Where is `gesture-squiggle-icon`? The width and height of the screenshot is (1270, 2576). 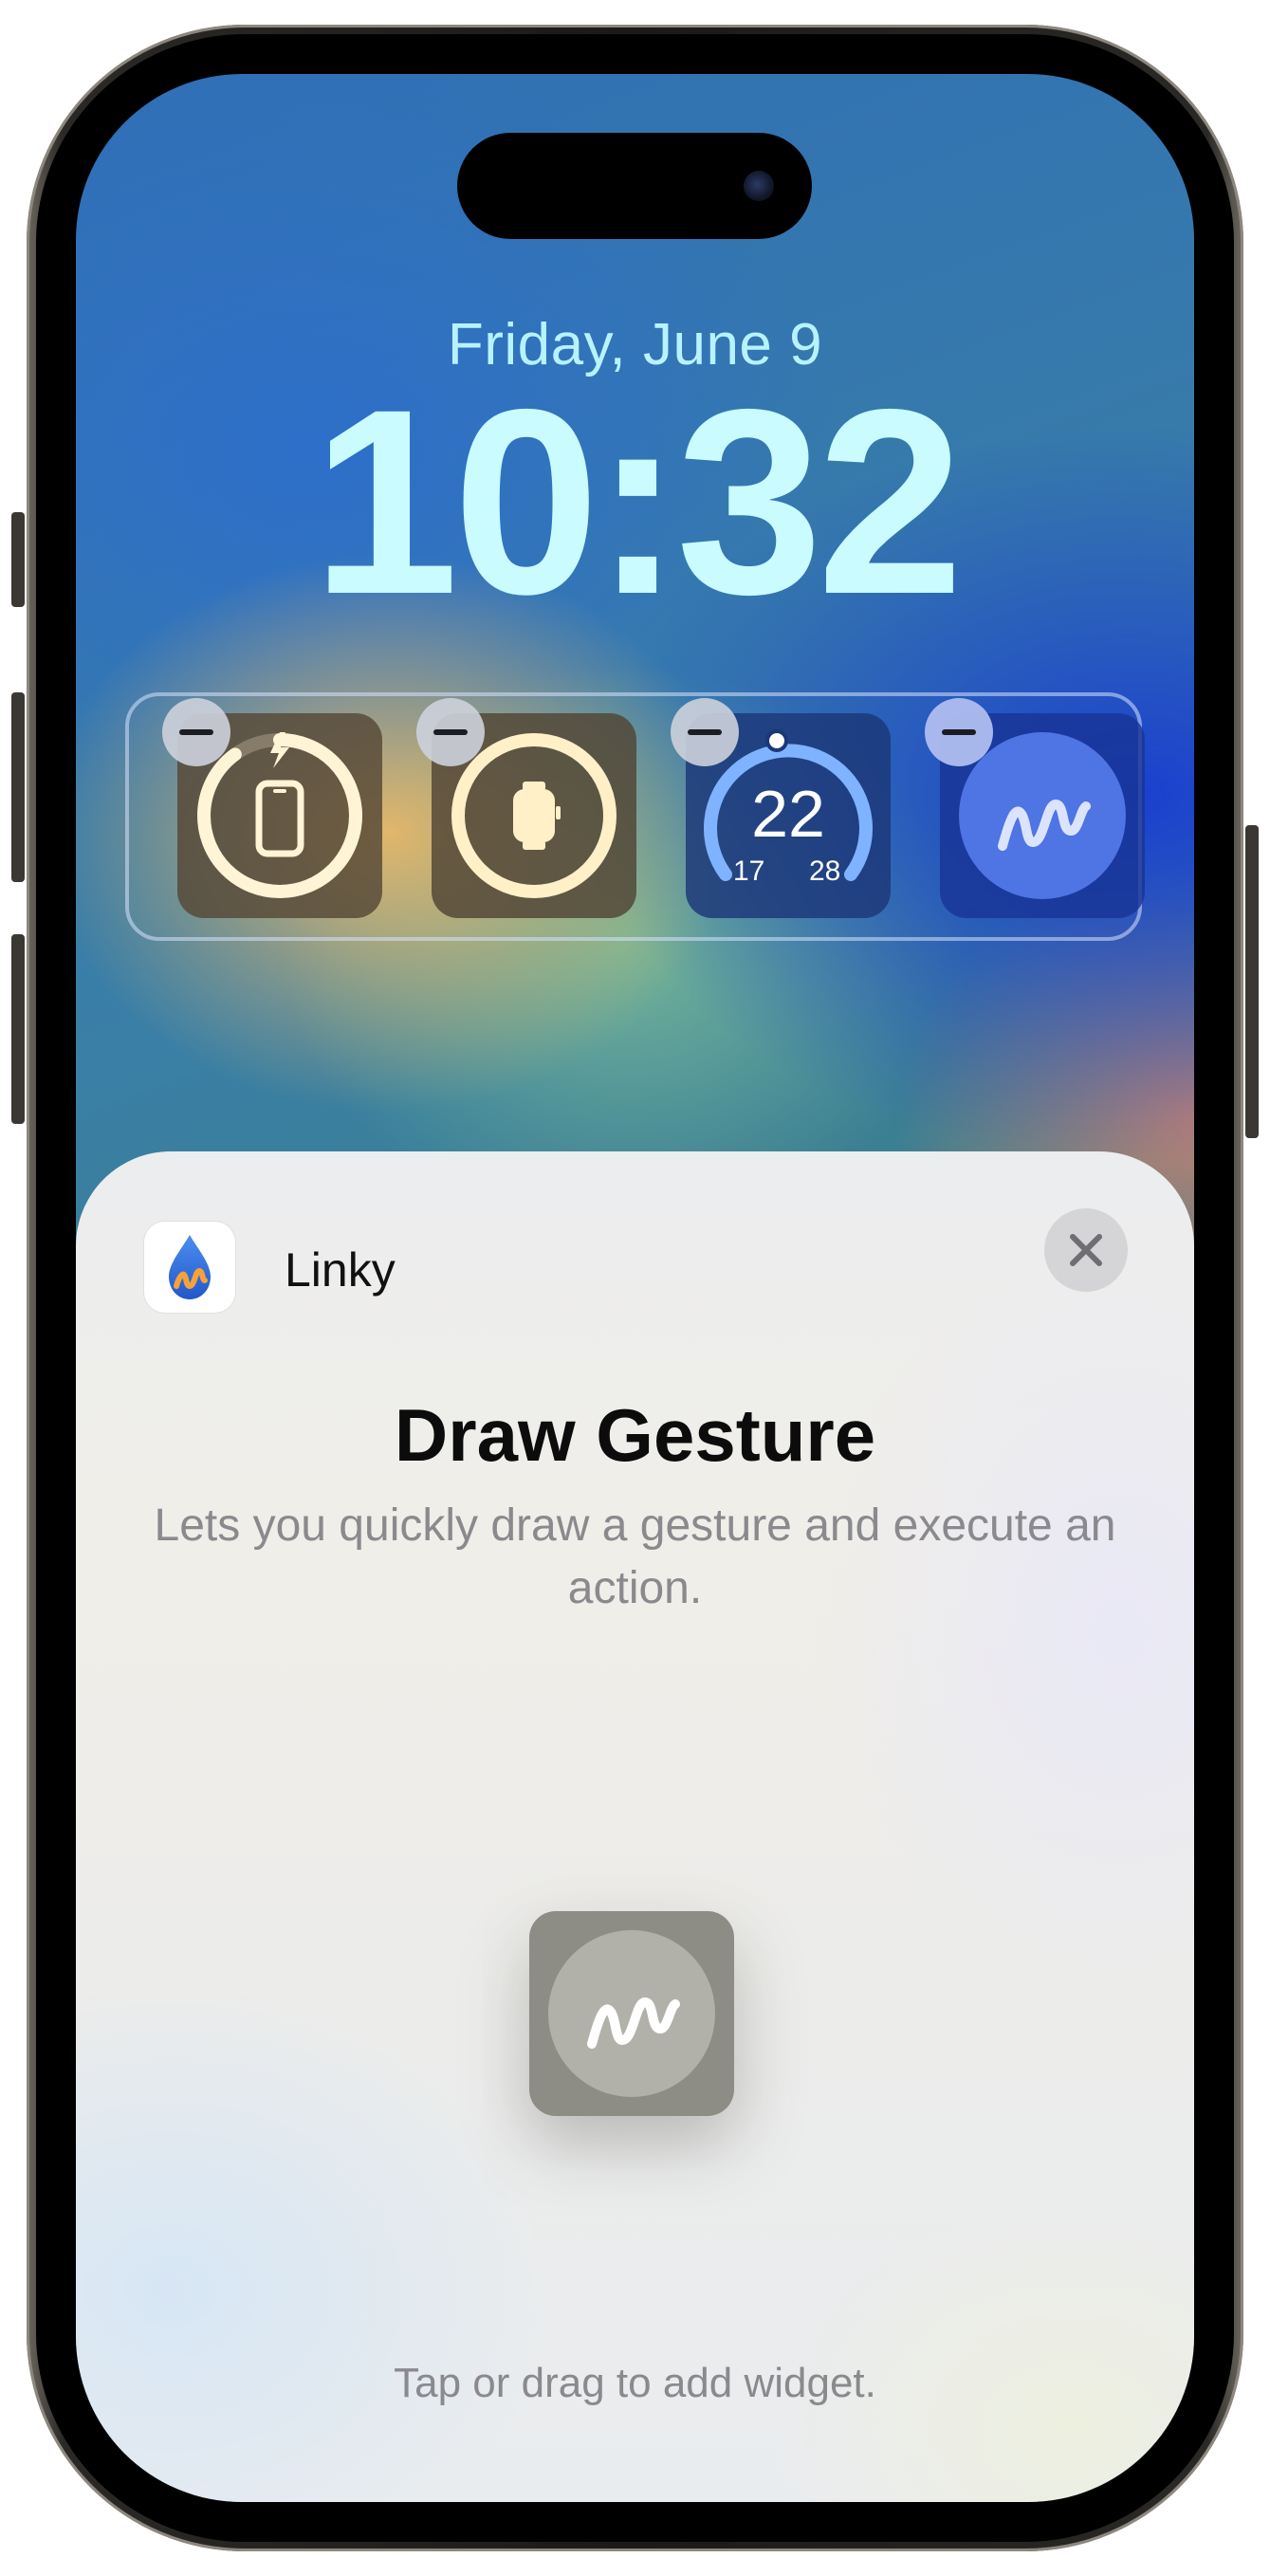 gesture-squiggle-icon is located at coordinates (631, 2013).